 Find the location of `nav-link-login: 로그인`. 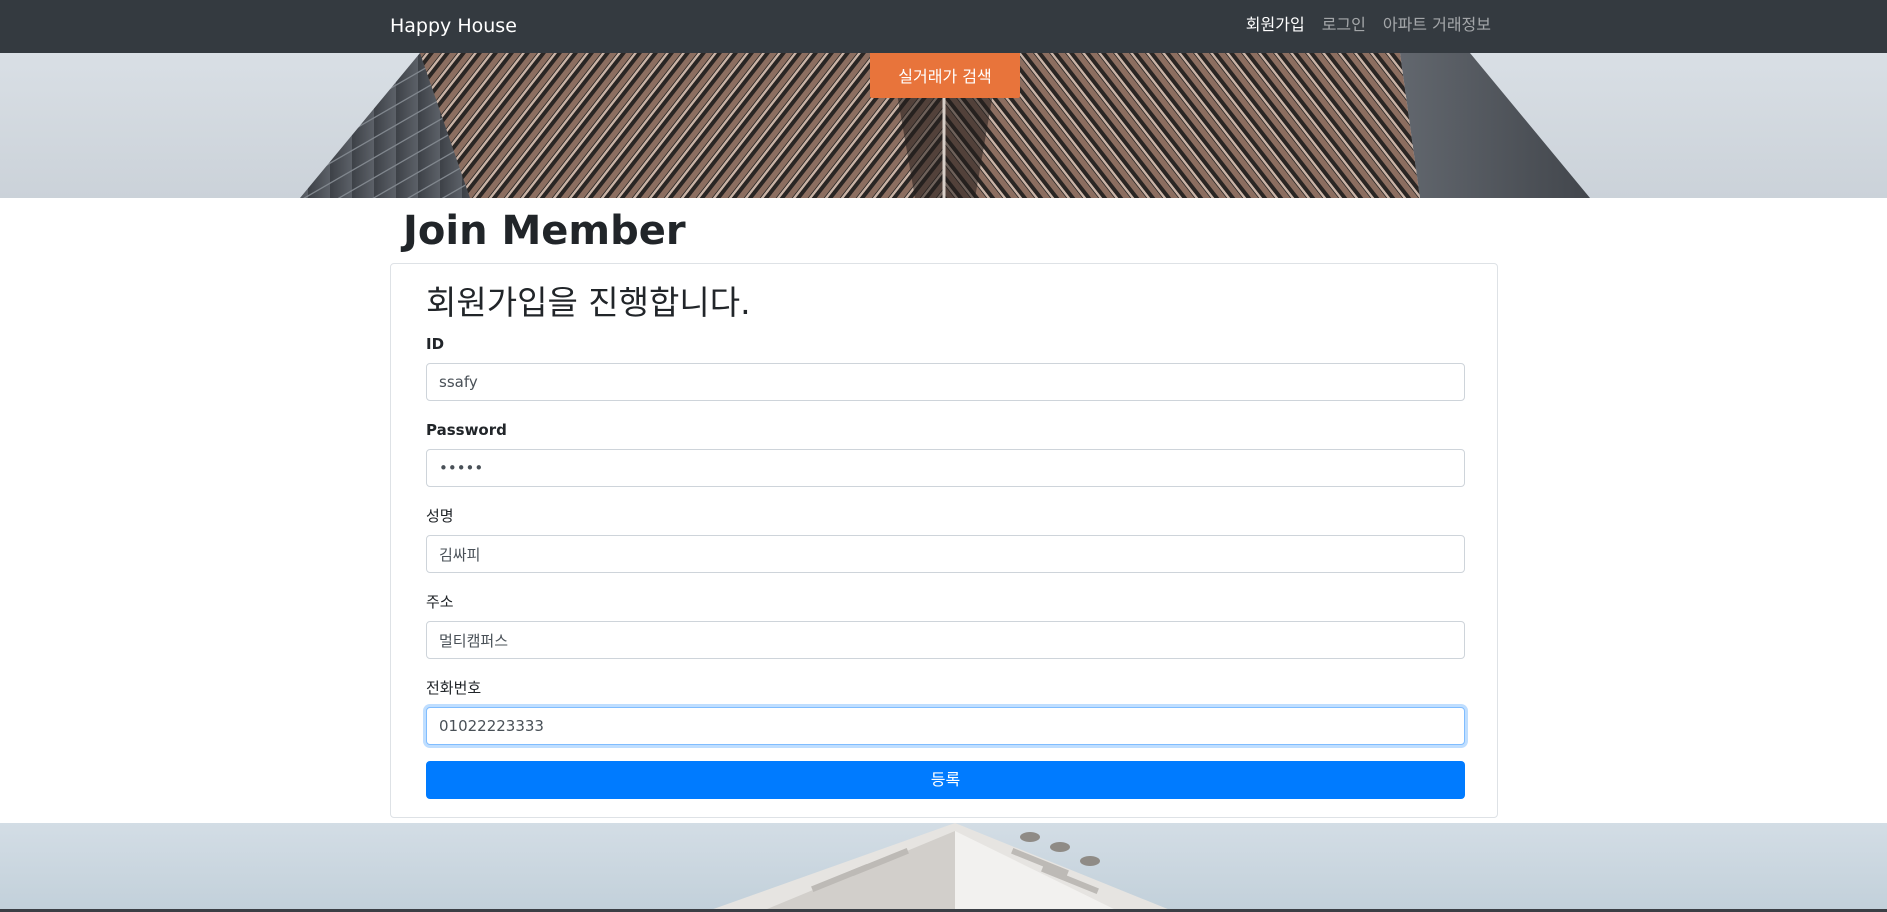

nav-link-login: 로그인 is located at coordinates (1344, 25).